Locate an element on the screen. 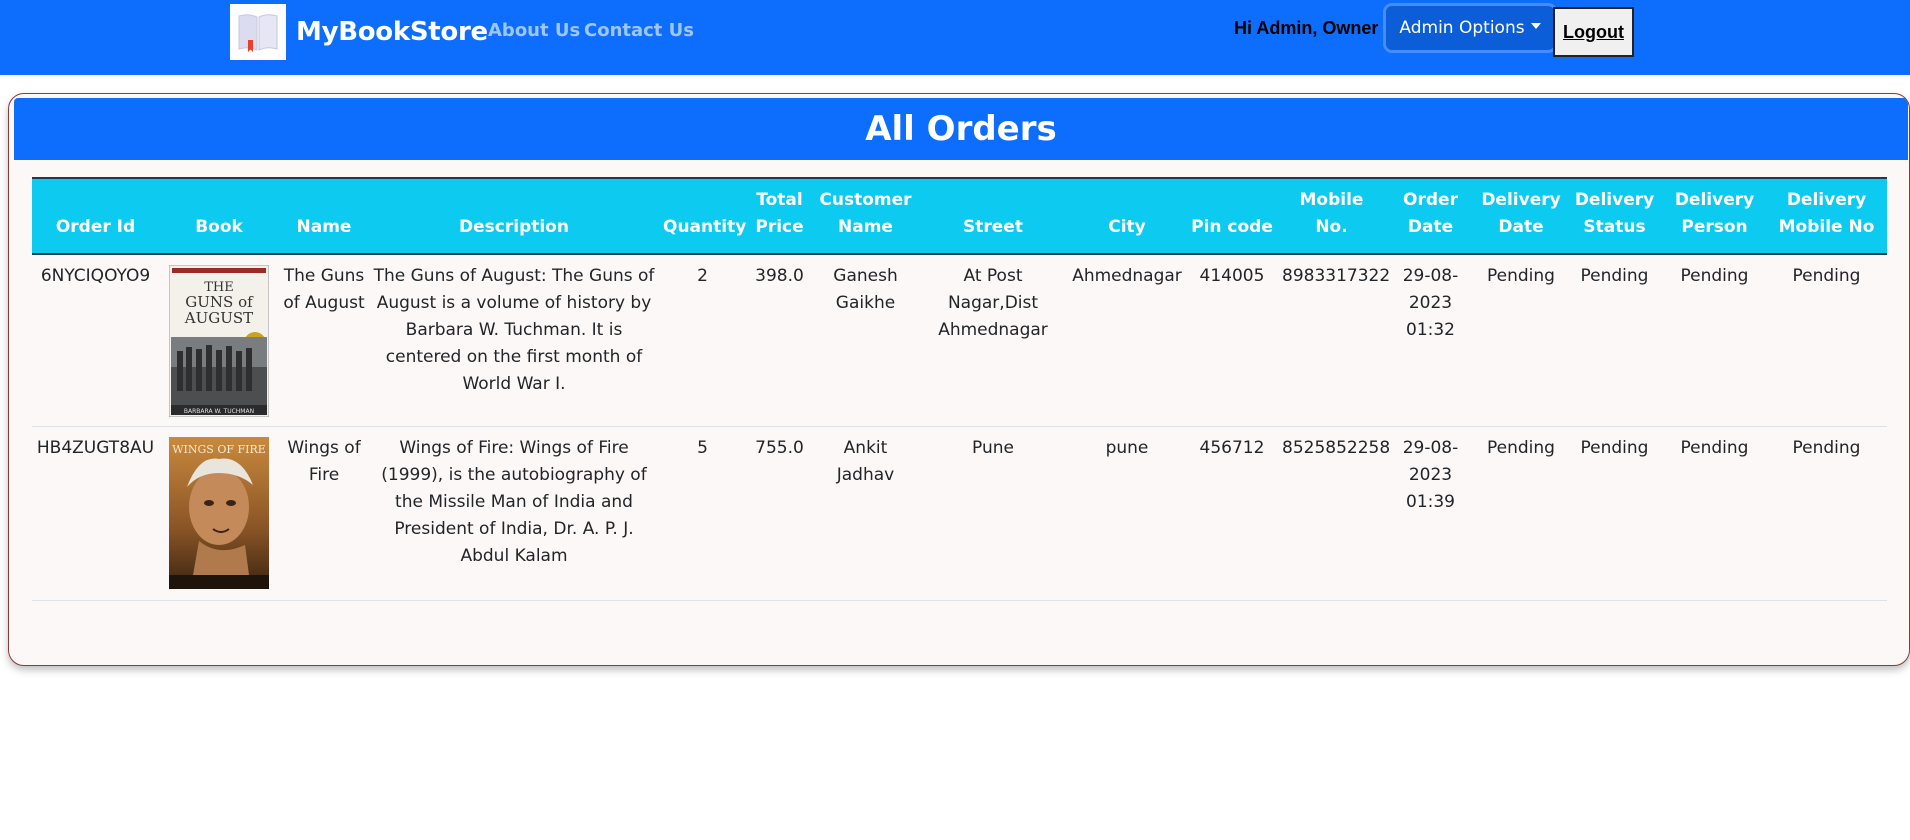 Image resolution: width=1910 pixels, height=840 pixels. cell-customer-name: Ganesh Gaikhe is located at coordinates (865, 340).